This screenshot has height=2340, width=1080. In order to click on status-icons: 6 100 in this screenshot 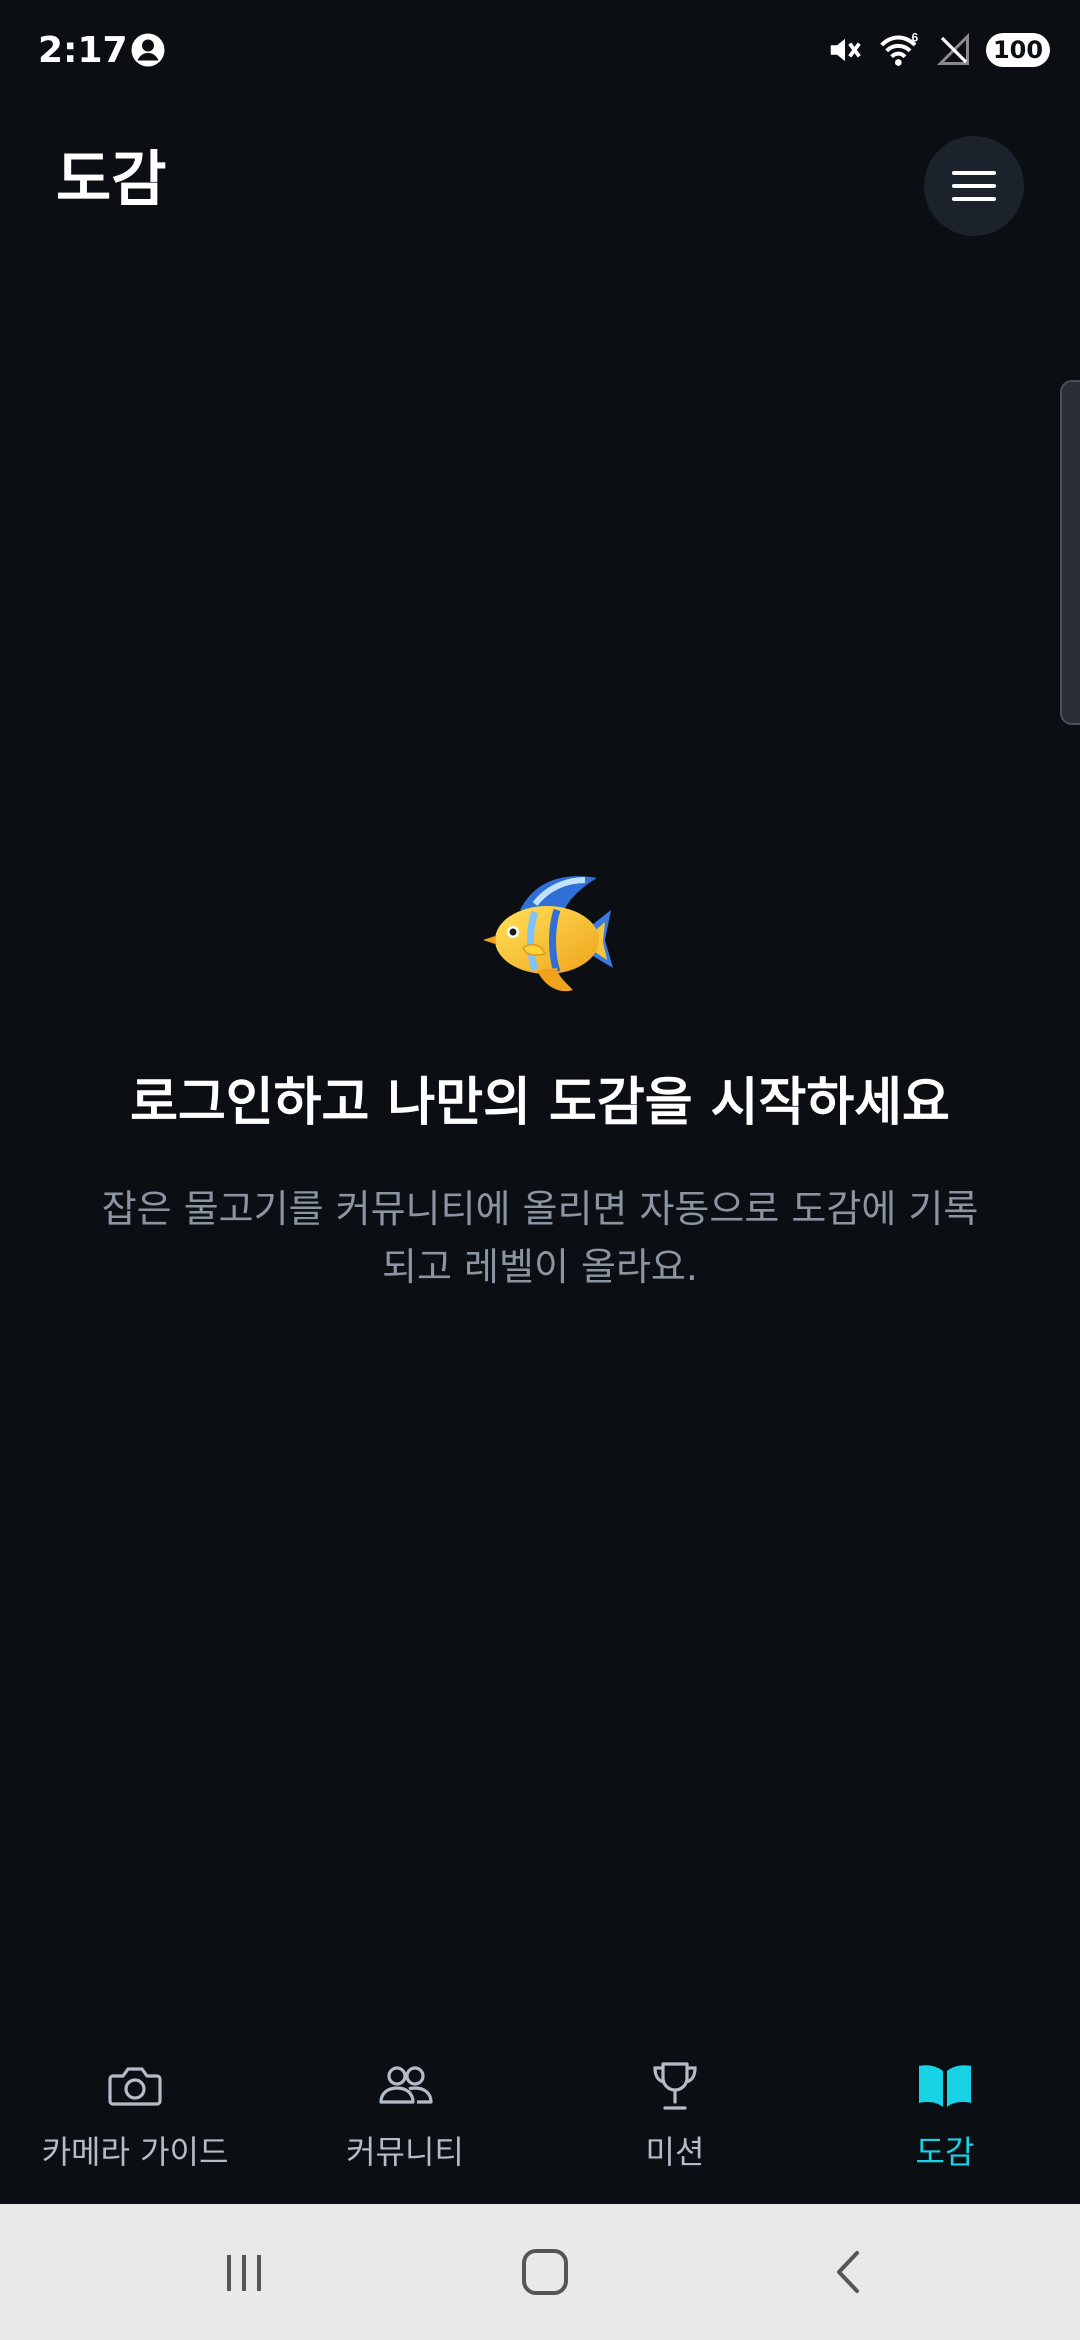, I will do `click(938, 50)`.